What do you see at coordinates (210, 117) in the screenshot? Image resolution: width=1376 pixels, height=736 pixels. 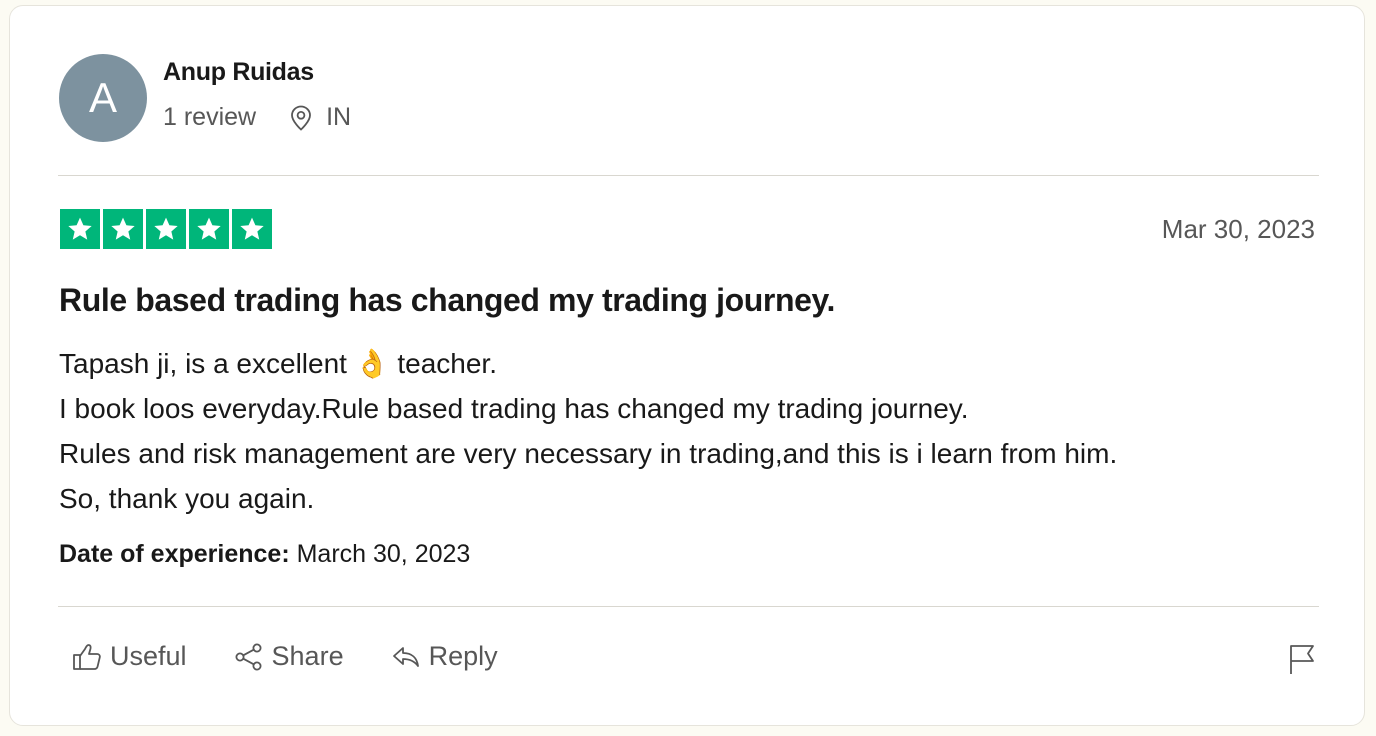 I see `review-count: 1 review` at bounding box center [210, 117].